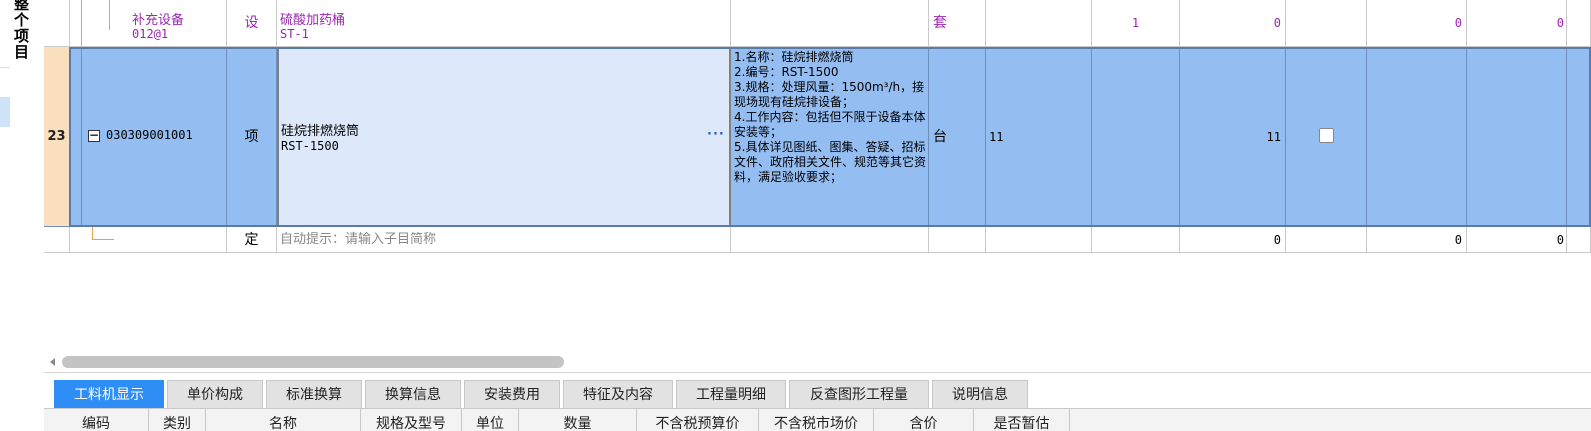 The width and height of the screenshot is (1591, 431). Describe the element at coordinates (252, 137) in the screenshot. I see `type-cell: 项` at that location.